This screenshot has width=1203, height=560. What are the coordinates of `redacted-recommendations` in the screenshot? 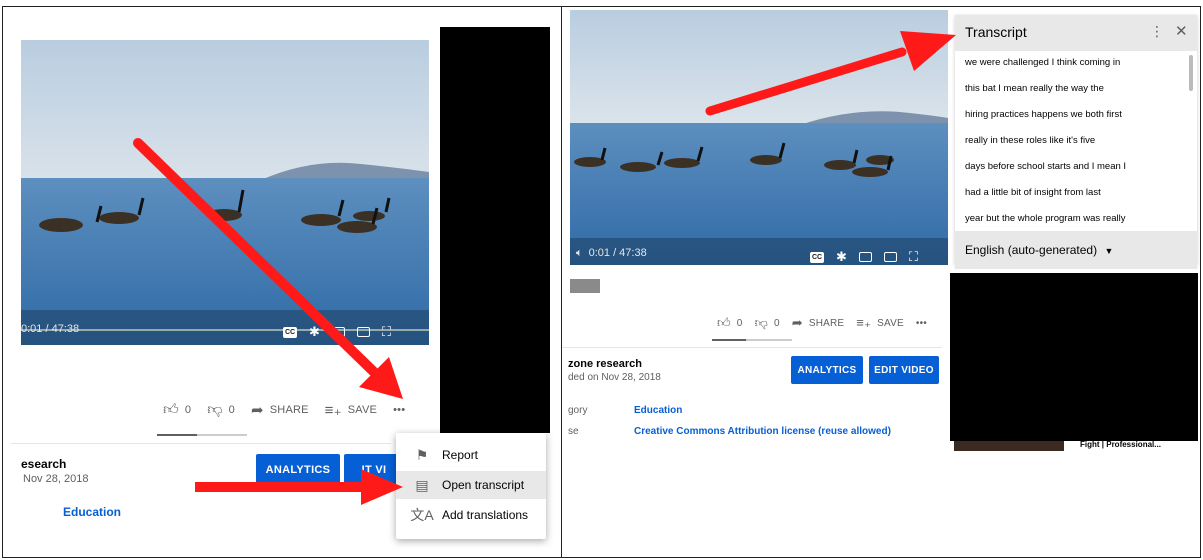 It's located at (1074, 357).